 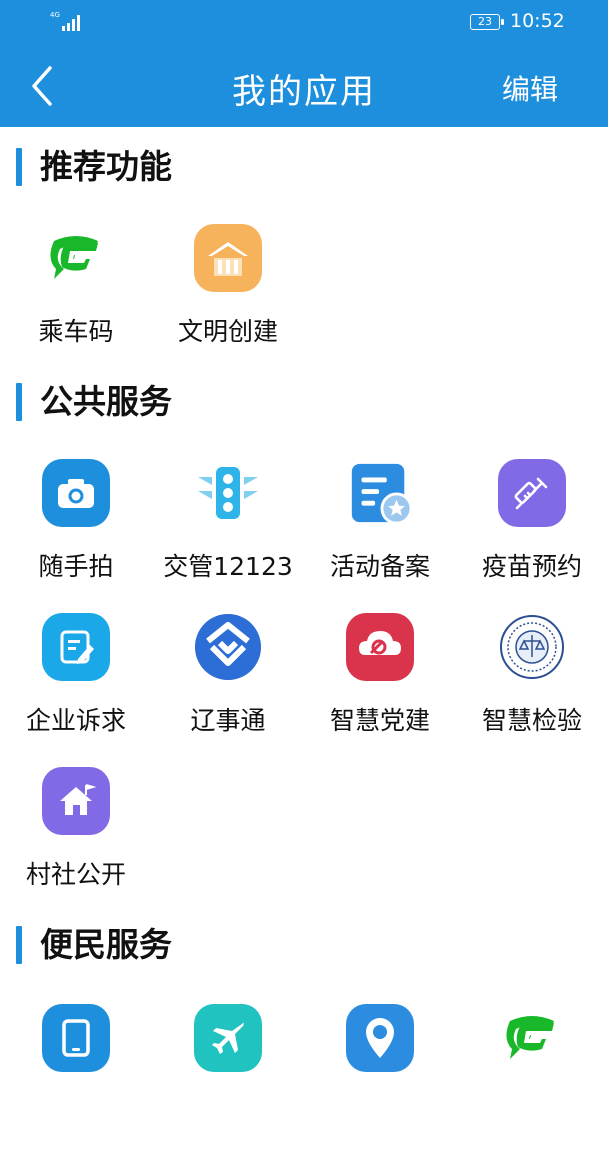 I want to click on app-label: 智慧检验, so click(x=531, y=720).